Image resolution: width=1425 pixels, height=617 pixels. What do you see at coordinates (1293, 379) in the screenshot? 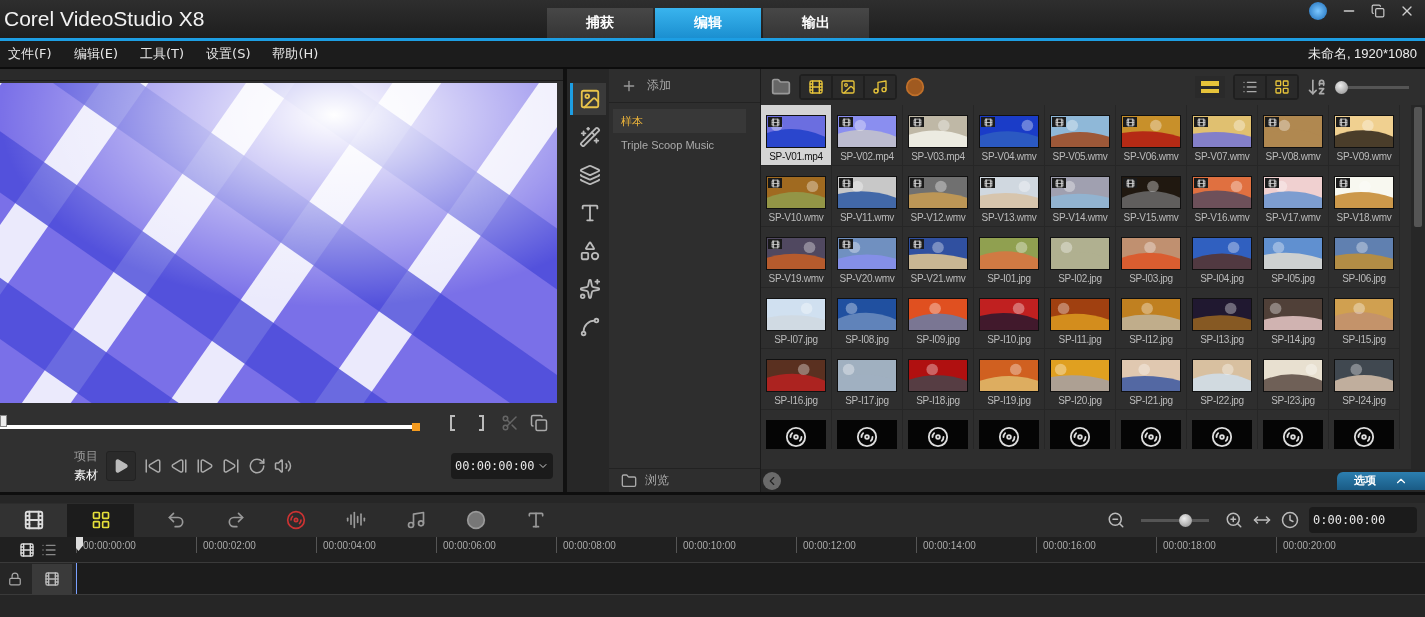
I see `media-item: SP-I23.jpg` at bounding box center [1293, 379].